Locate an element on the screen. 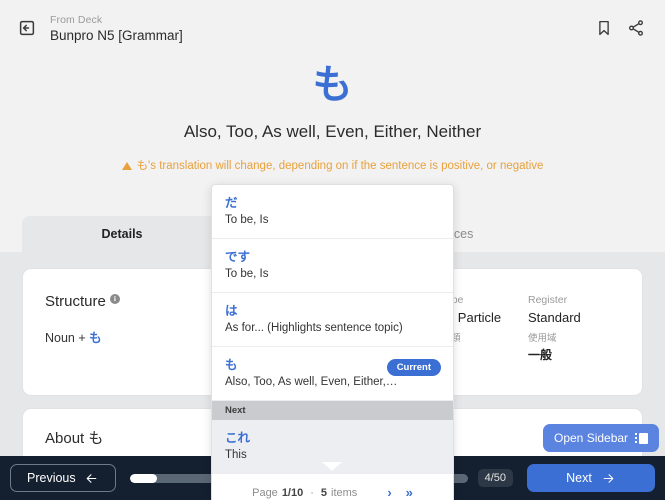 This screenshot has width=665, height=500. last-page-icon: » is located at coordinates (409, 492).